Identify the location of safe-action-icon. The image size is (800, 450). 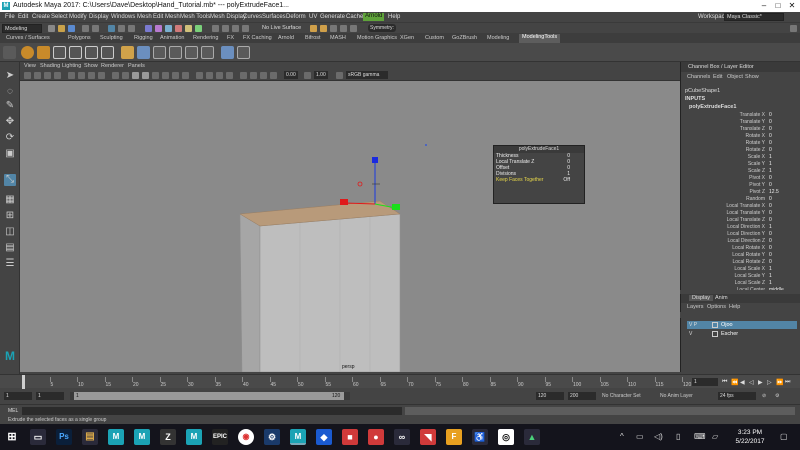
(125, 75).